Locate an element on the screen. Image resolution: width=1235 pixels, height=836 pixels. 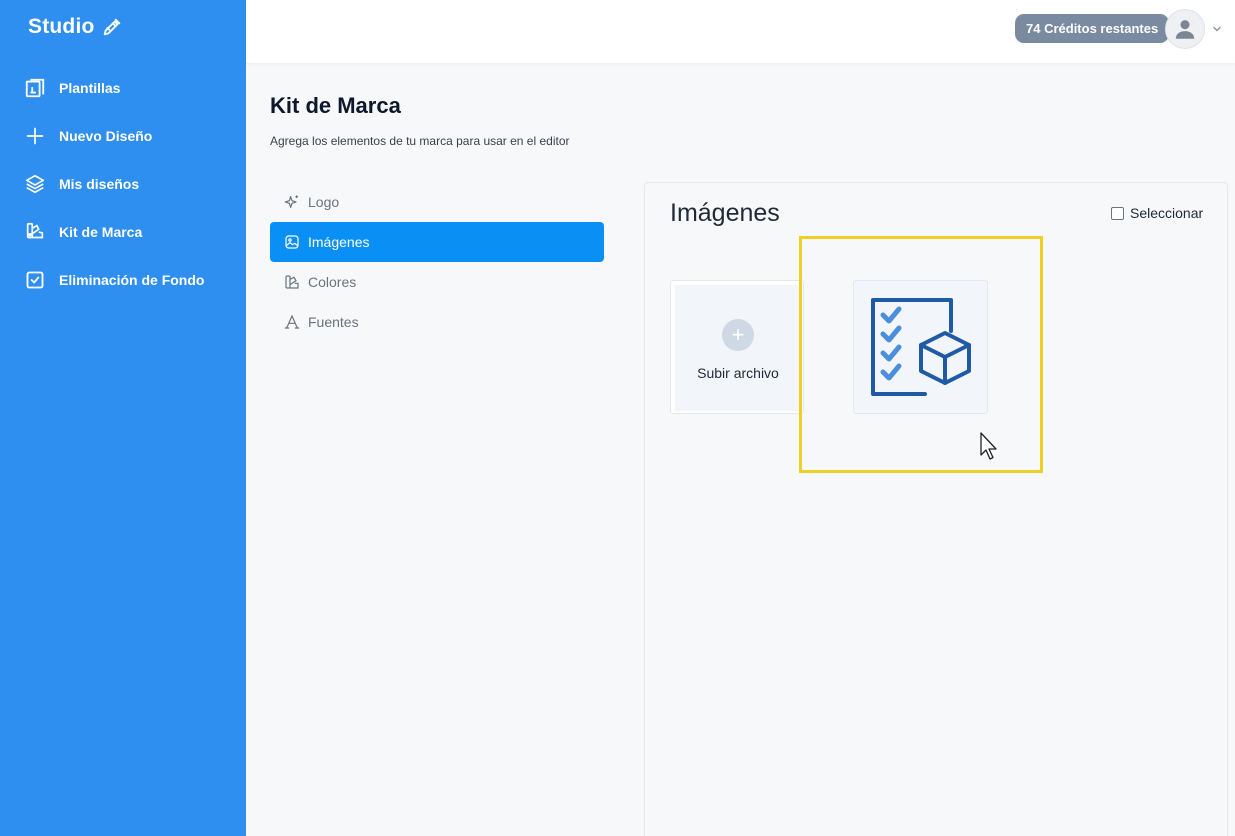
submenu-item-label: Logo is located at coordinates (324, 202).